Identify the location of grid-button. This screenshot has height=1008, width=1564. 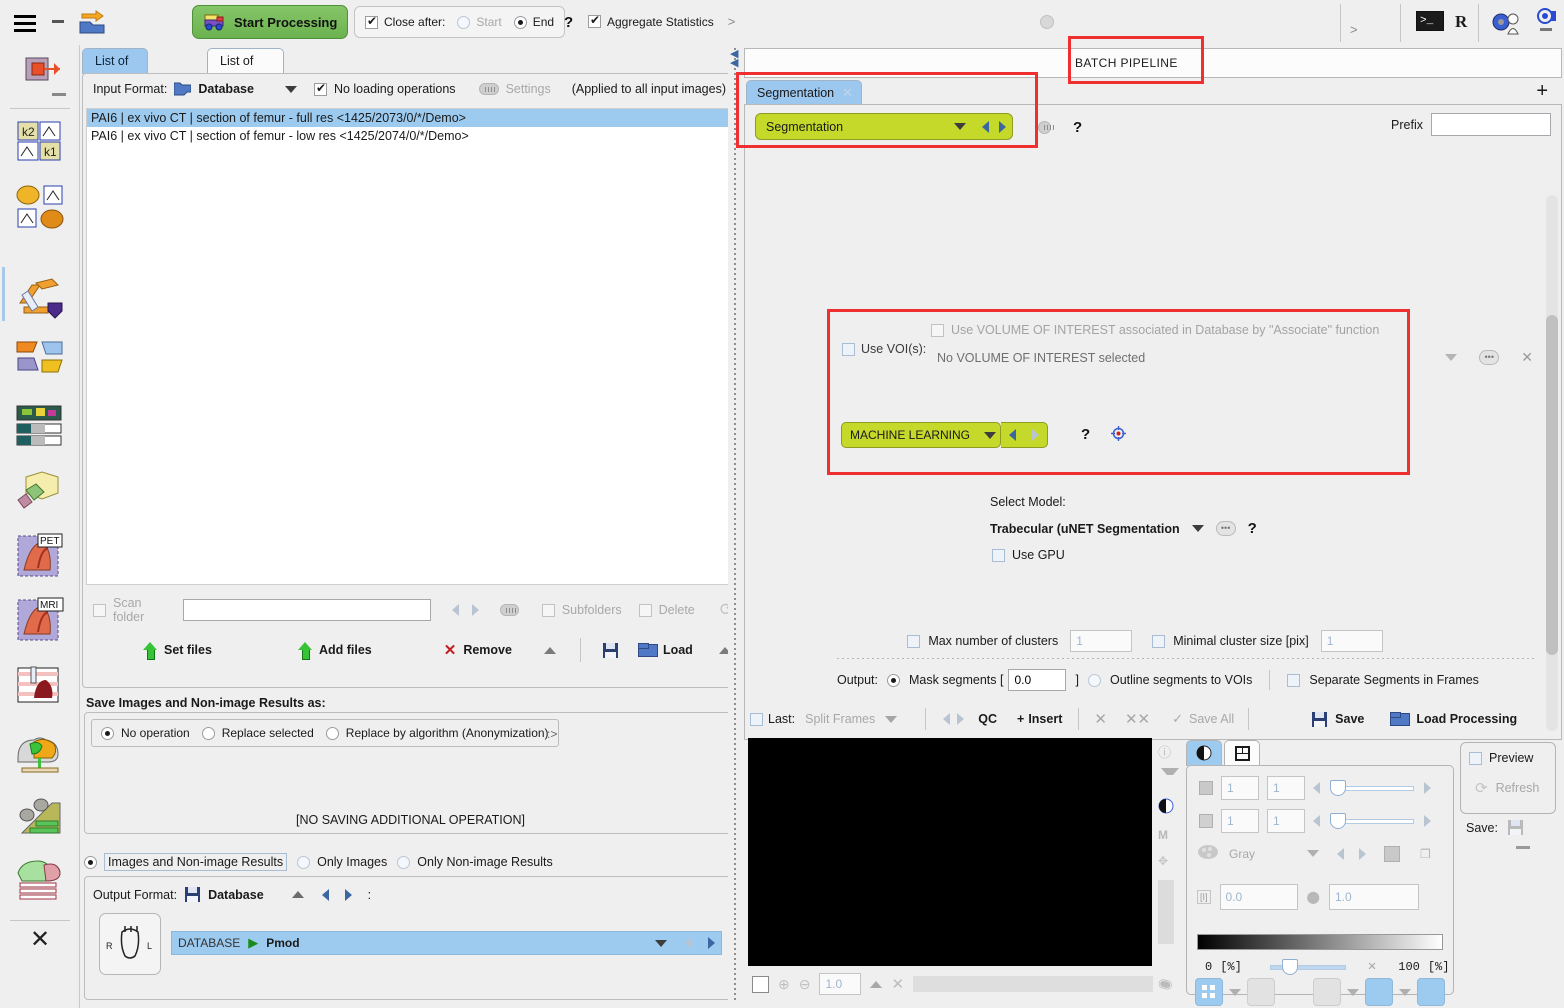
(1327, 992).